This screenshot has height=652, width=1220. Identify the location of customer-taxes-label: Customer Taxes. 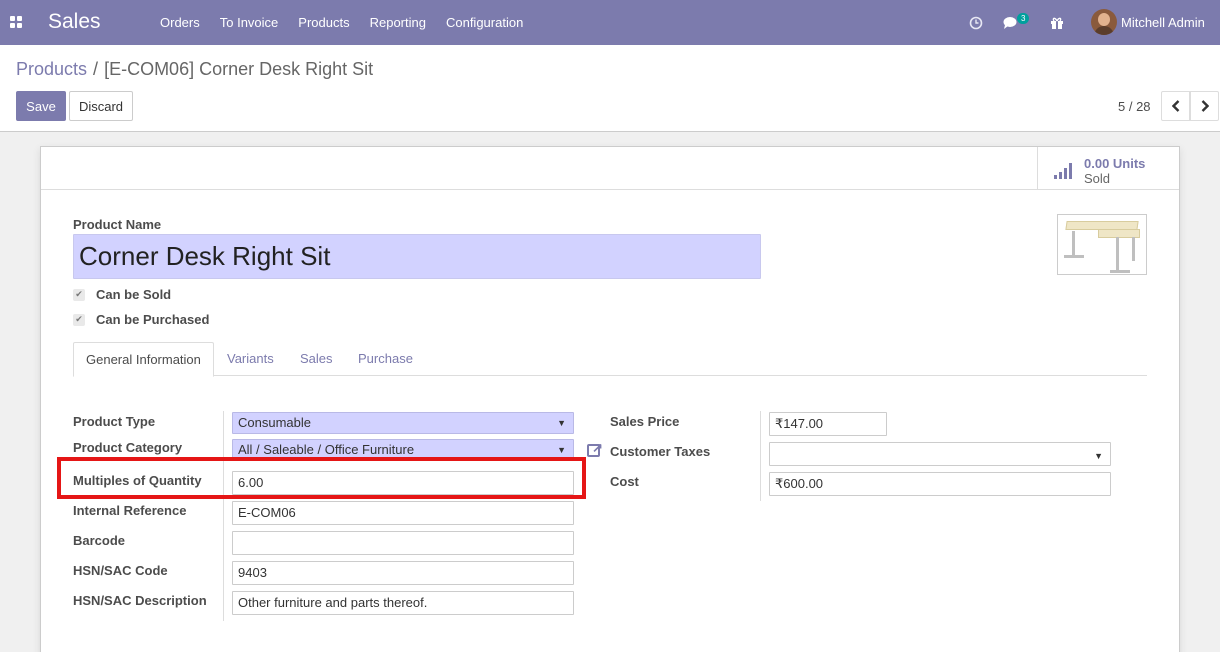
(660, 451).